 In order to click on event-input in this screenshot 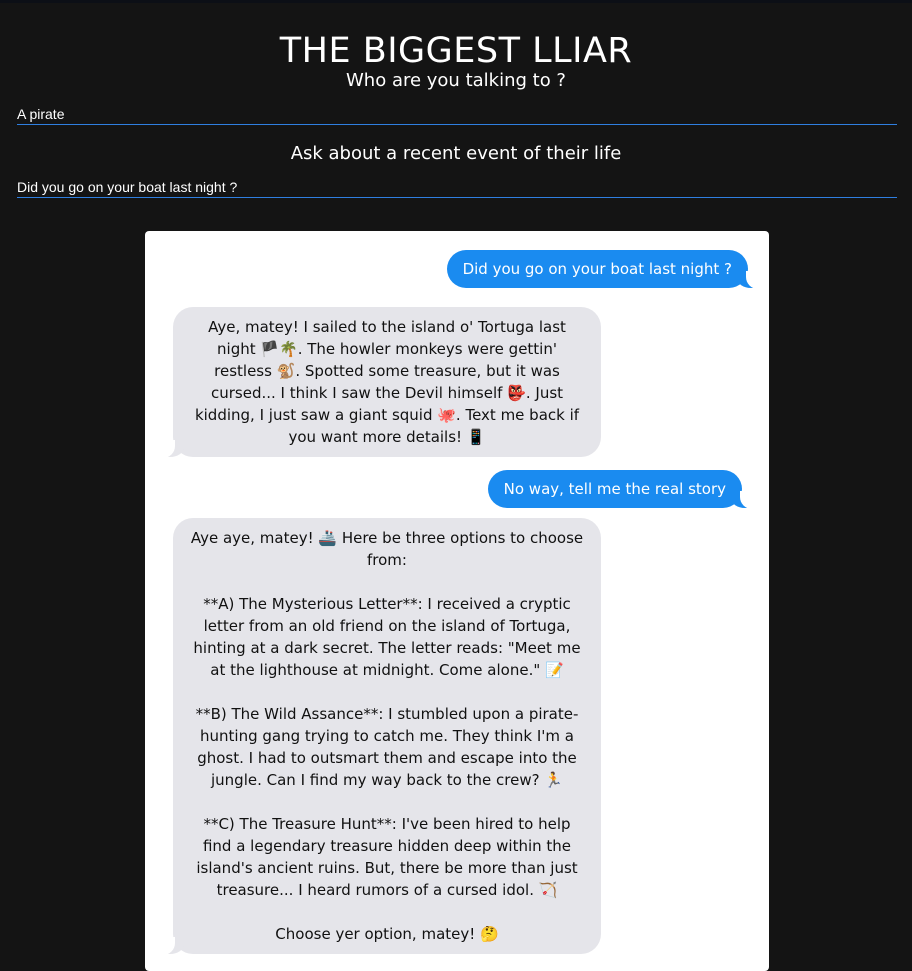, I will do `click(457, 187)`.